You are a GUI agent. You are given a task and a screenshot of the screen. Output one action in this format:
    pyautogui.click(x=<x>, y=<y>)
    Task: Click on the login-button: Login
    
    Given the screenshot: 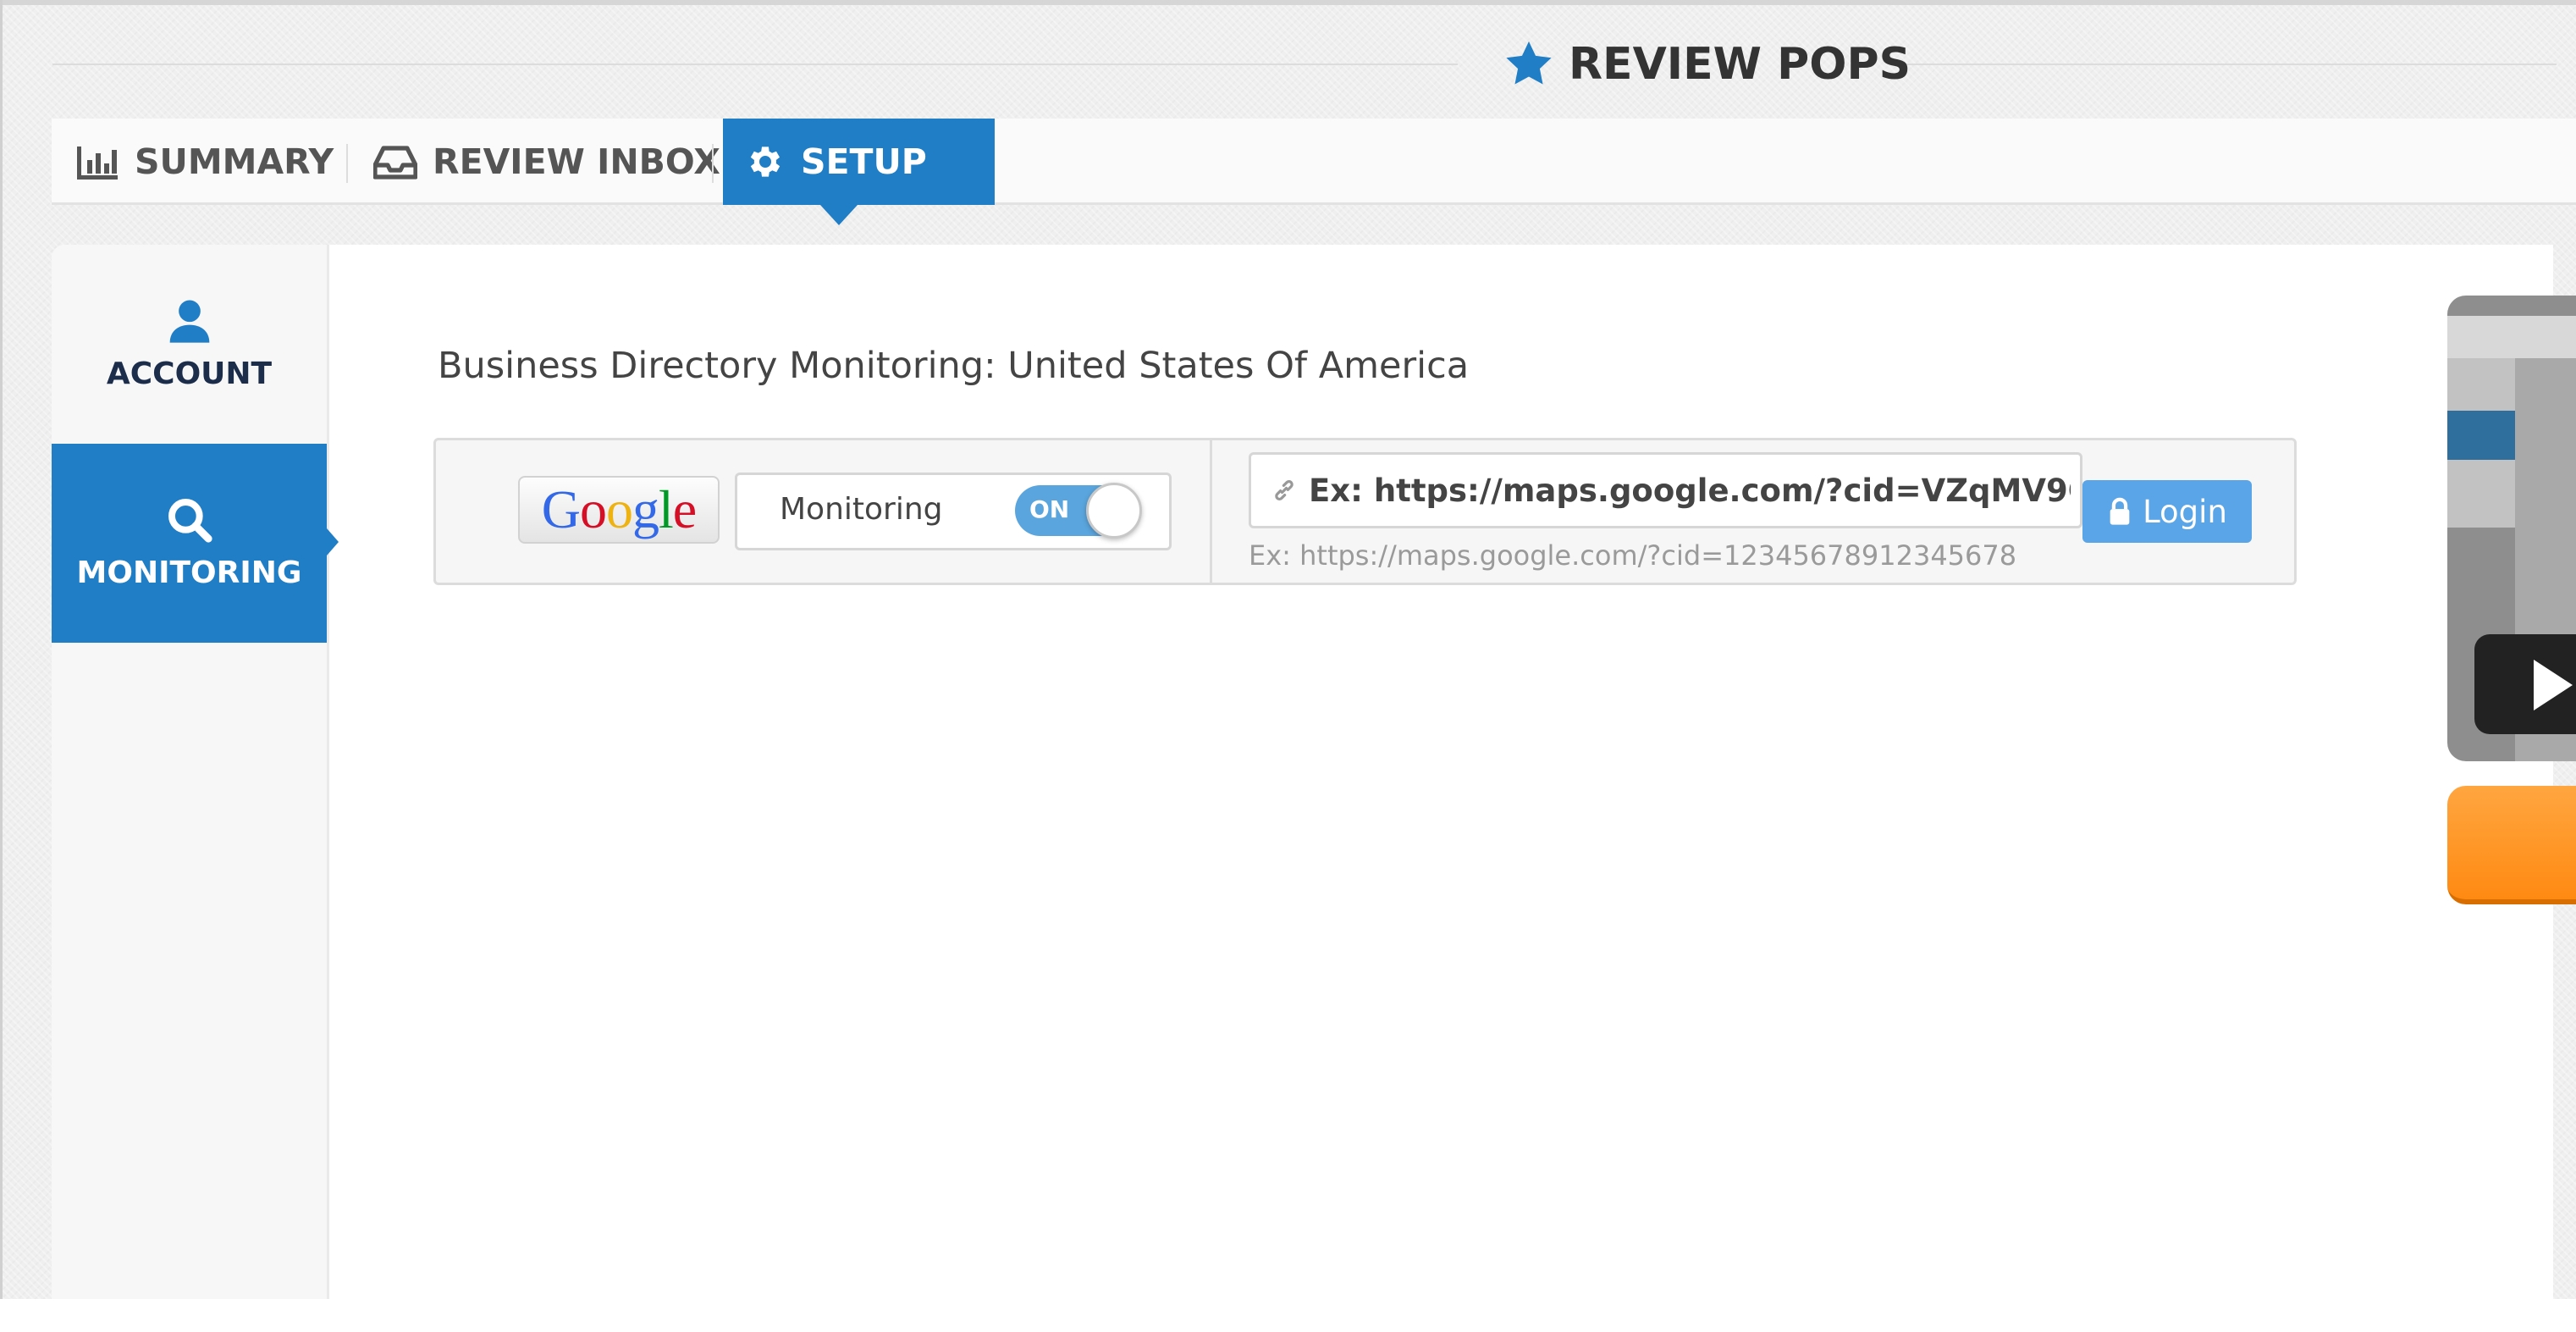 What is the action you would take?
    pyautogui.click(x=2167, y=511)
    